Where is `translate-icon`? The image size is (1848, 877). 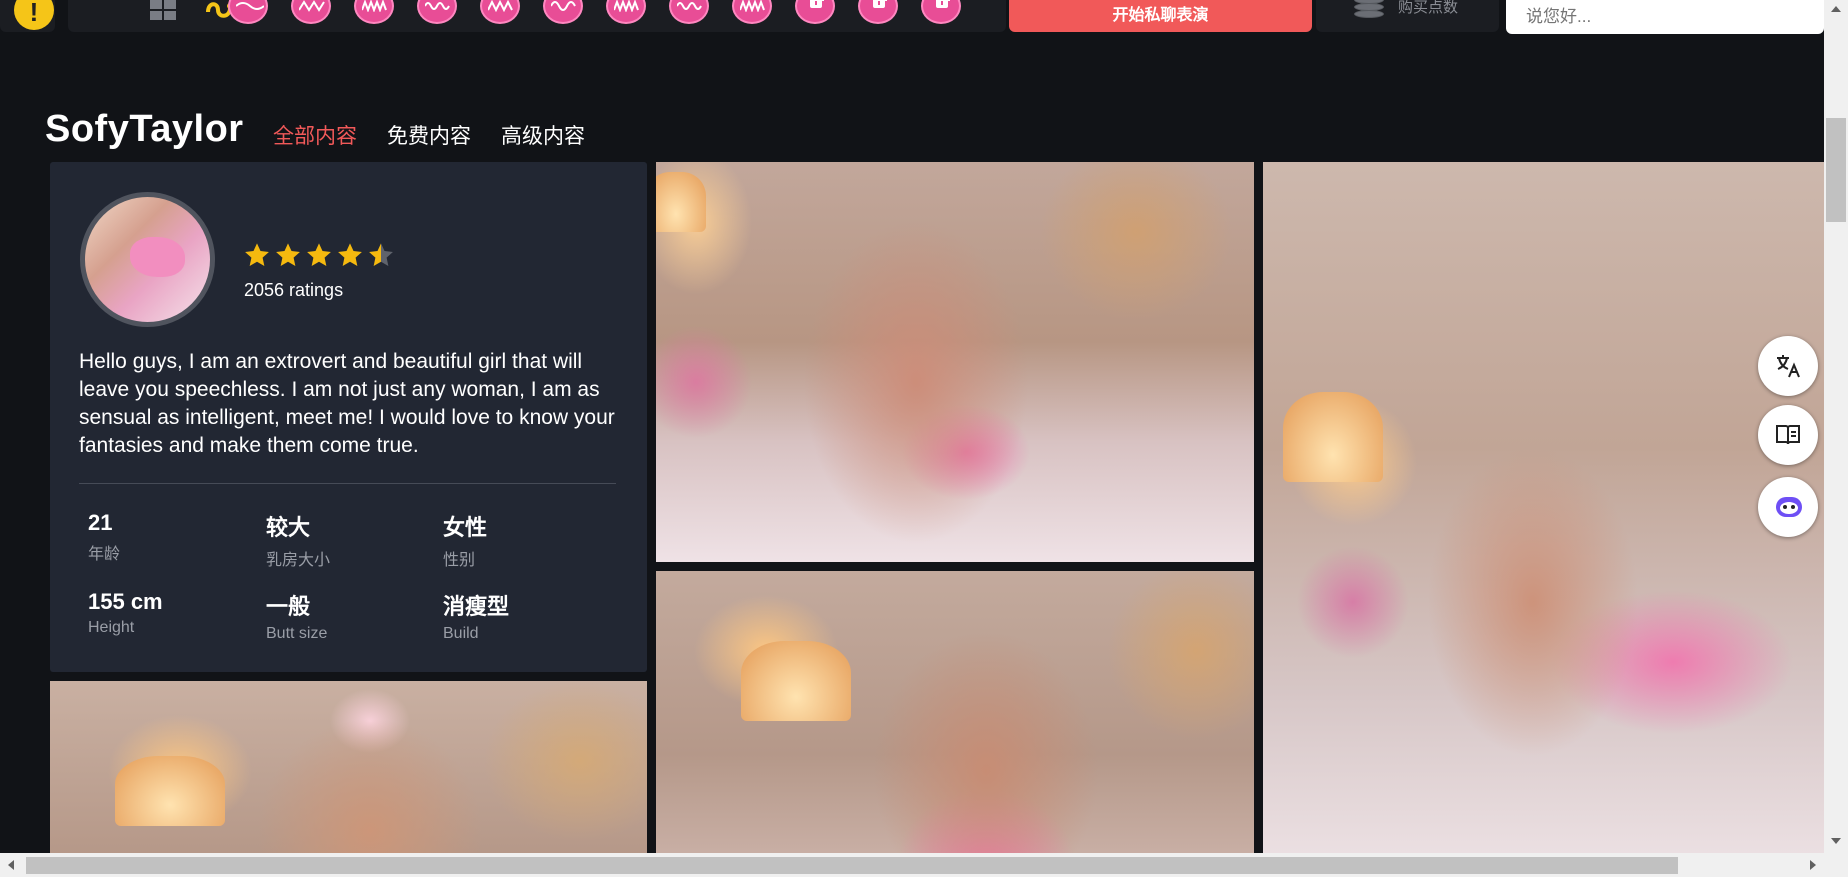 translate-icon is located at coordinates (1788, 366).